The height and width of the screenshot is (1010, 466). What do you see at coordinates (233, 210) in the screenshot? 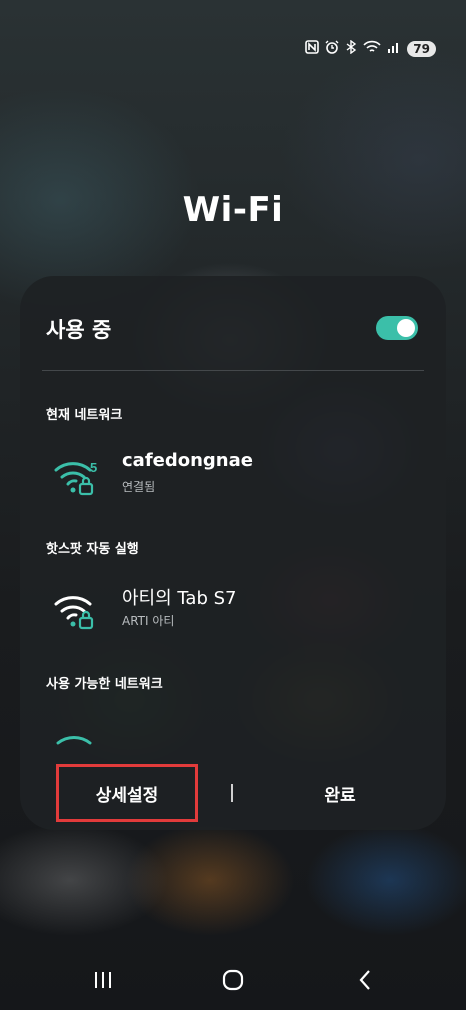
I see `page-title: Wi-Fi` at bounding box center [233, 210].